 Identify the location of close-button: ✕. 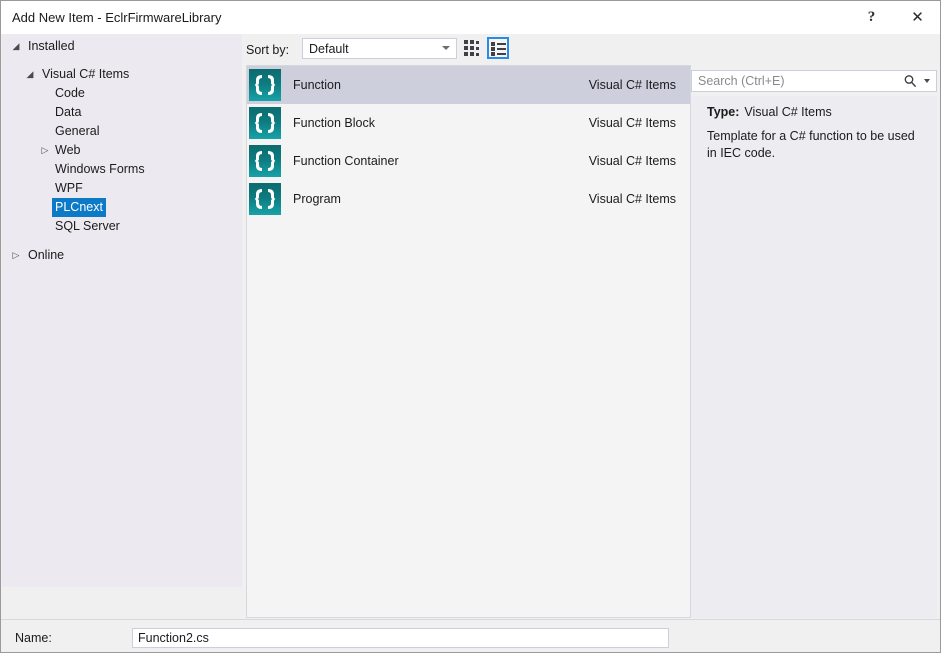
(917, 17).